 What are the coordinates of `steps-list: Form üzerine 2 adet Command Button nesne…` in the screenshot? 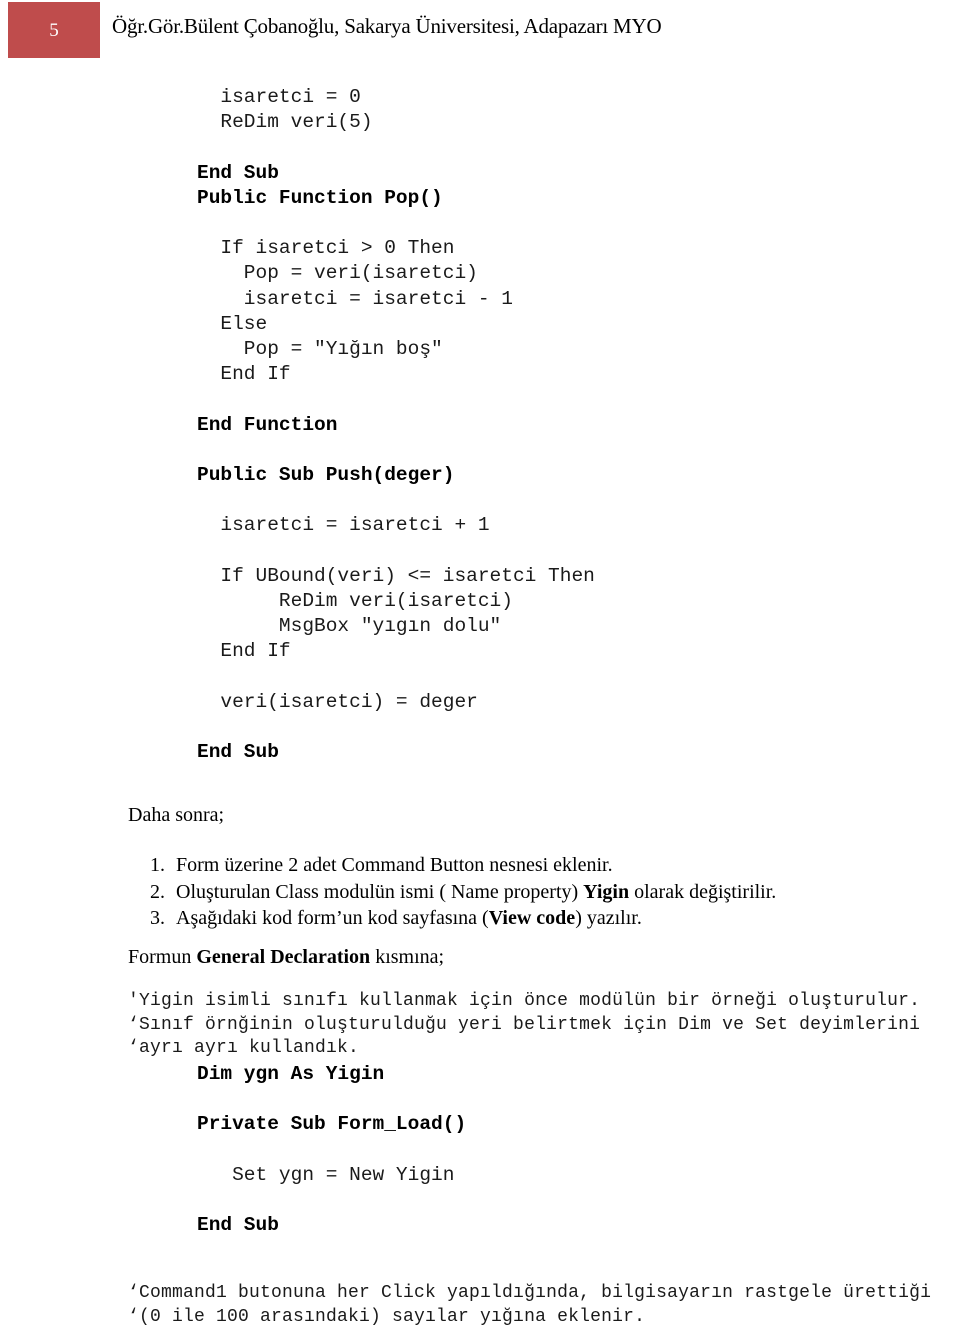 It's located at (452, 892).